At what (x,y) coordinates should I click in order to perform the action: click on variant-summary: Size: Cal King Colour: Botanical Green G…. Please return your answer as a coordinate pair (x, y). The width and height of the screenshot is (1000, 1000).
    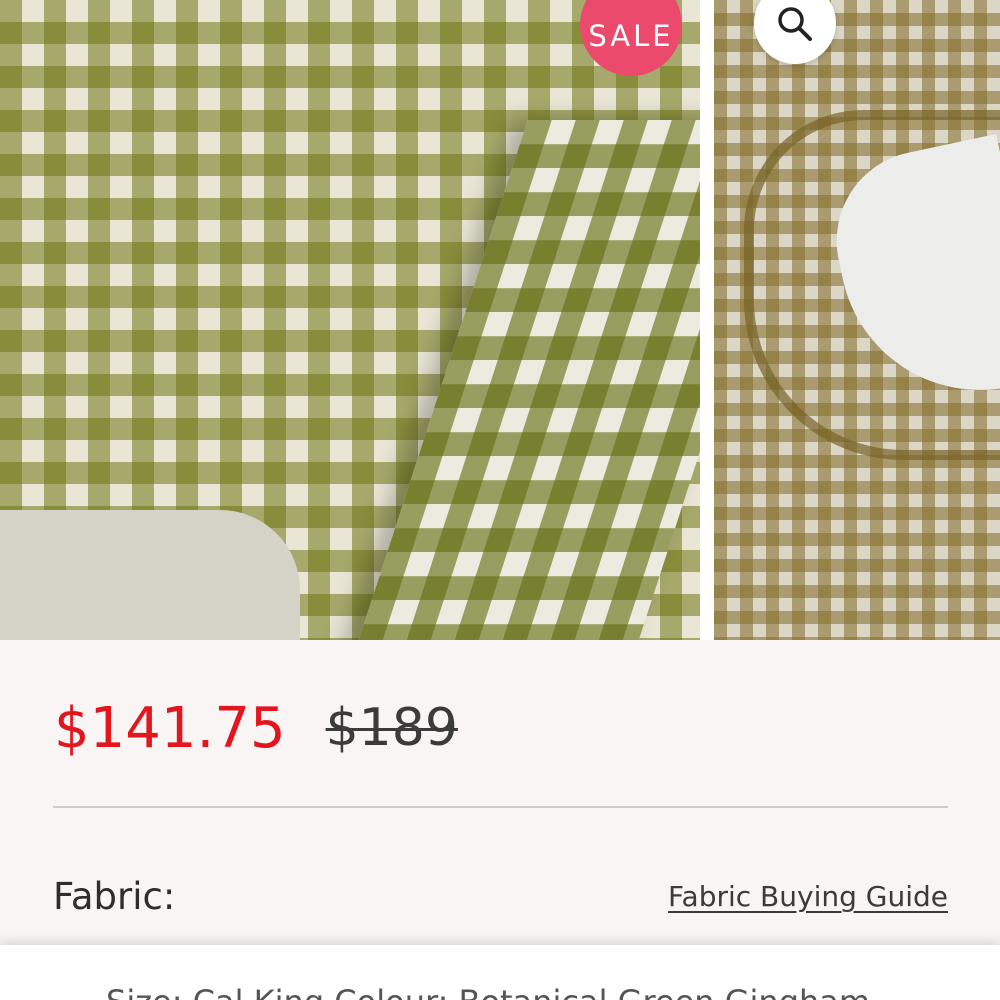
    Looking at the image, I should click on (488, 991).